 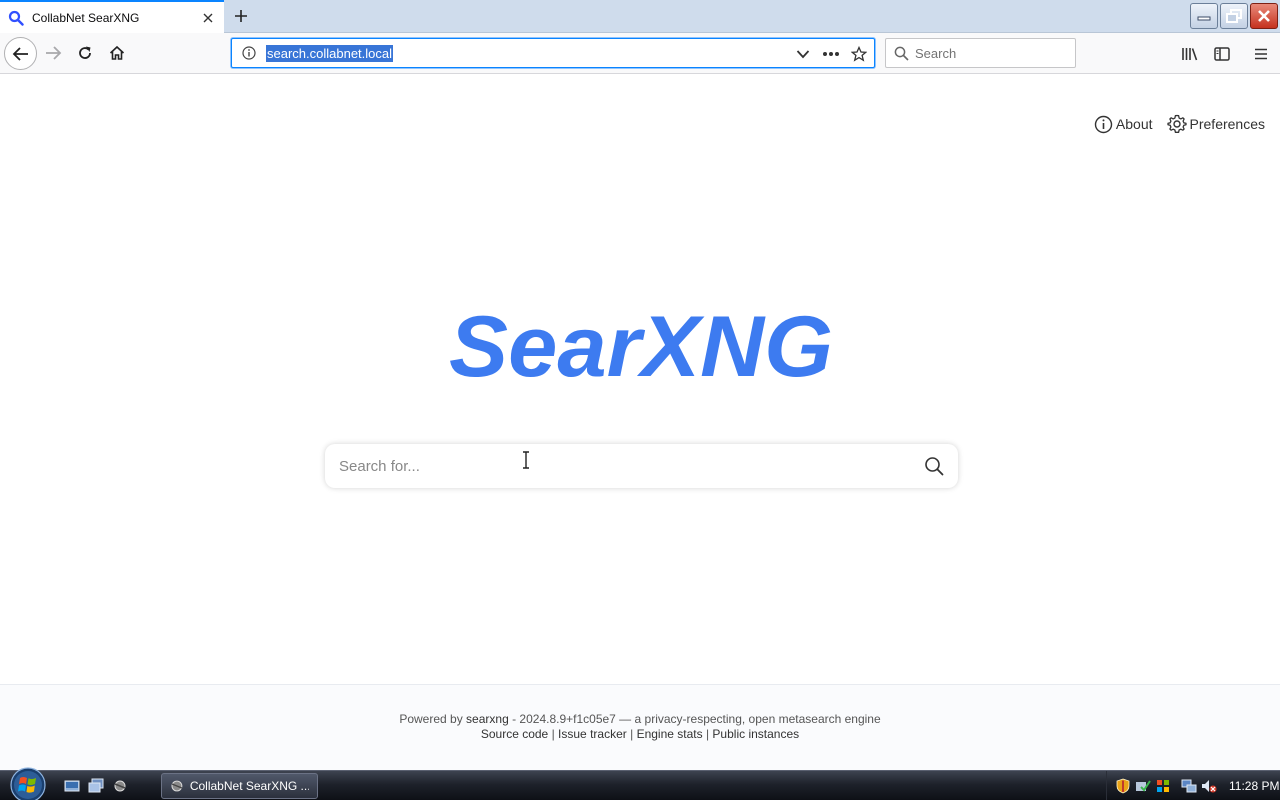 What do you see at coordinates (16, 18) in the screenshot?
I see `searxng-favicon-icon` at bounding box center [16, 18].